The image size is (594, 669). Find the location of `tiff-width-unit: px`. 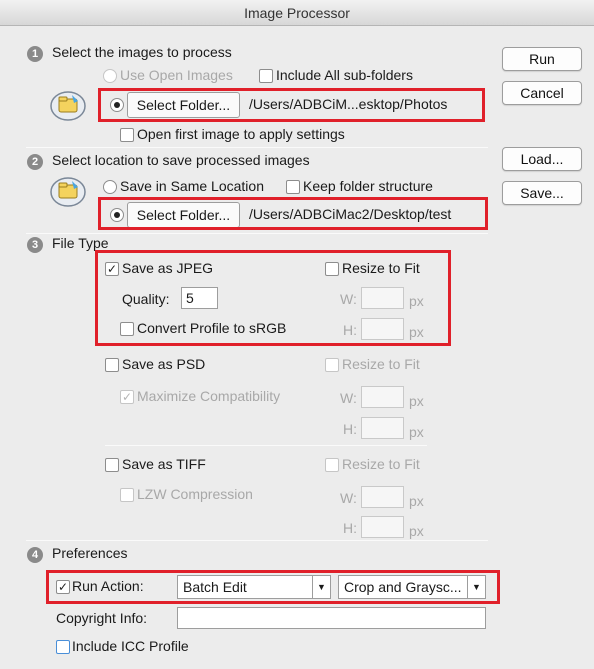

tiff-width-unit: px is located at coordinates (416, 501).